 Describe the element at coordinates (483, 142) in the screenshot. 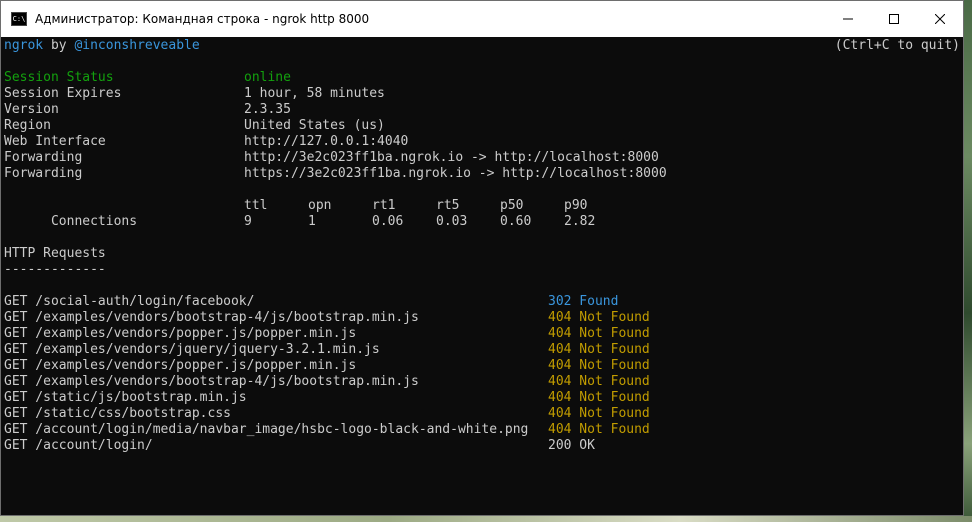

I see `session-row: Web Interface http://127.0.0.1:4040` at that location.